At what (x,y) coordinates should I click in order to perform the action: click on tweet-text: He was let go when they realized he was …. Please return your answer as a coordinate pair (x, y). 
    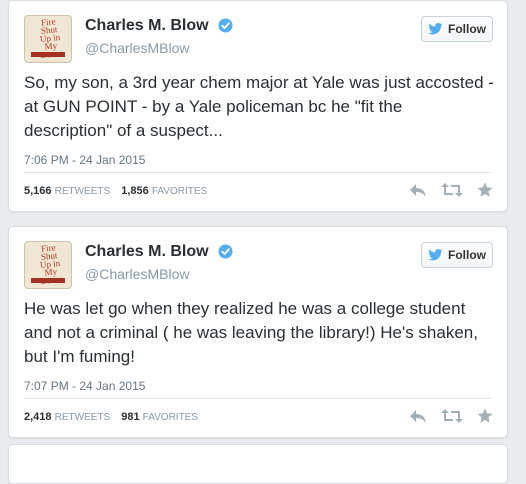
    Looking at the image, I should click on (251, 332).